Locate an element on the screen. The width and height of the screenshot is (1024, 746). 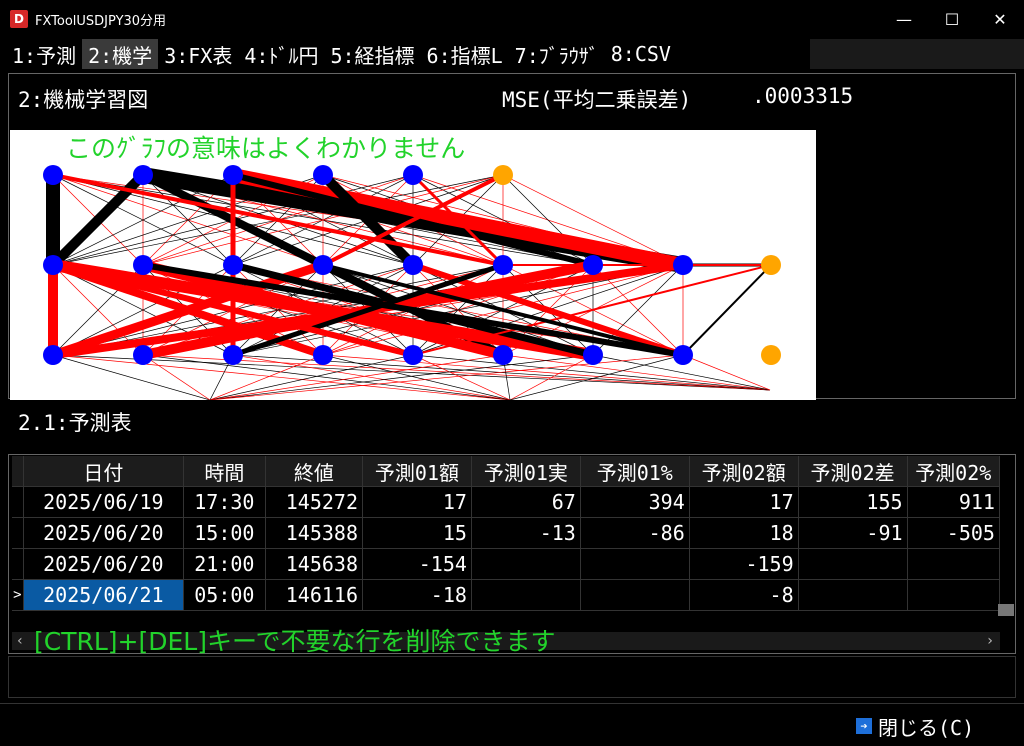
tab-csv: 8:CSV is located at coordinates (640, 54).